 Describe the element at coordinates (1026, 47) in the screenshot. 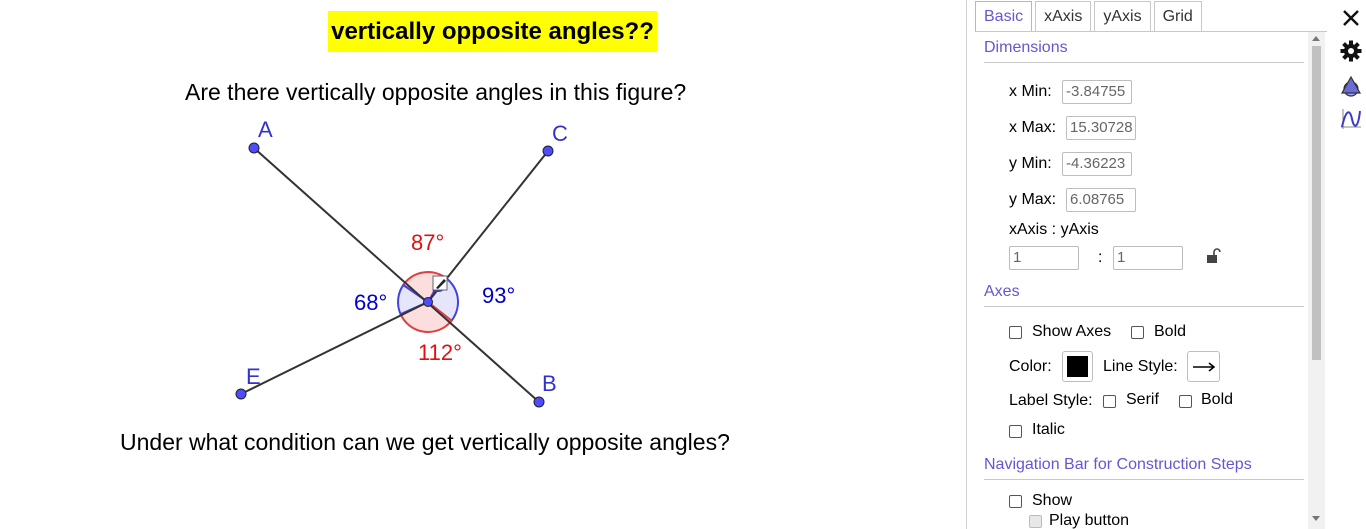

I see `section-dimensions-title: Dimensions` at that location.